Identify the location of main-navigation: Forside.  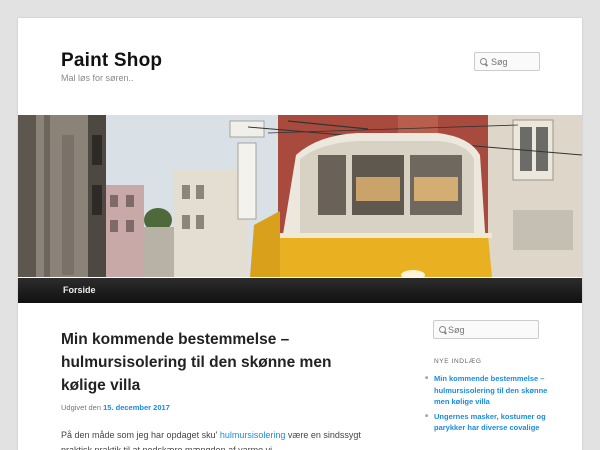
(300, 290).